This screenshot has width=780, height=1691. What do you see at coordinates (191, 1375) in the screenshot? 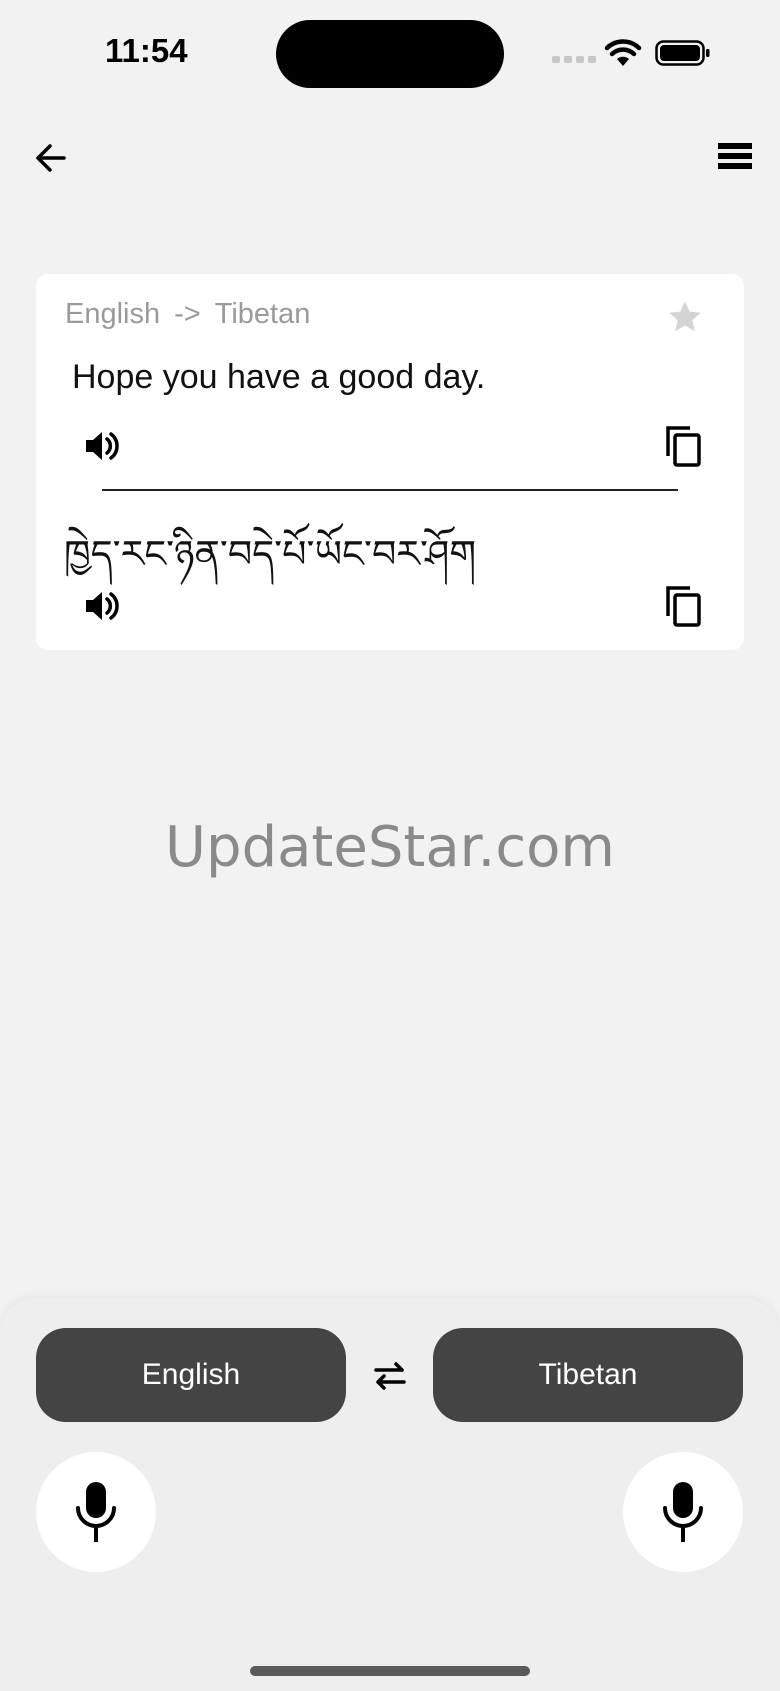
I see `source-language-button: English` at bounding box center [191, 1375].